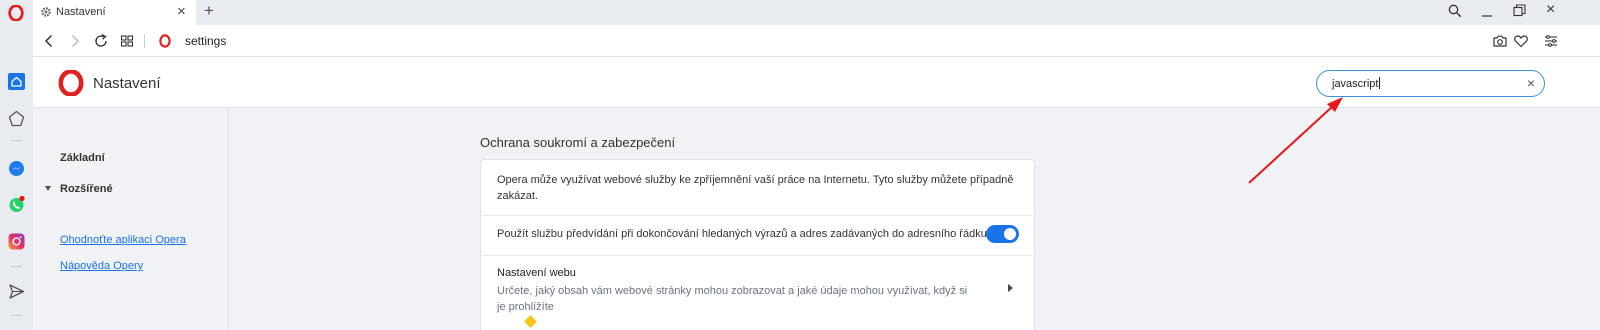  I want to click on back-icon, so click(49, 41).